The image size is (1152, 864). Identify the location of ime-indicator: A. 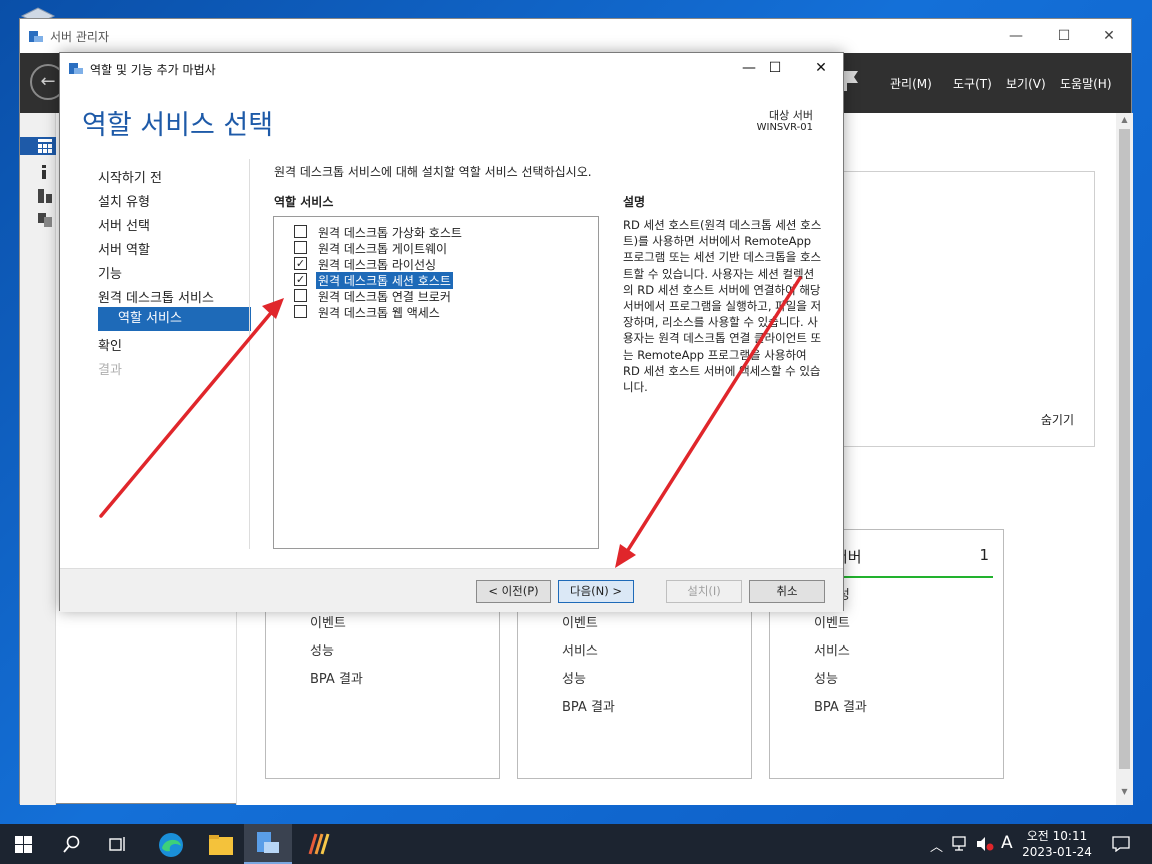
(1007, 843).